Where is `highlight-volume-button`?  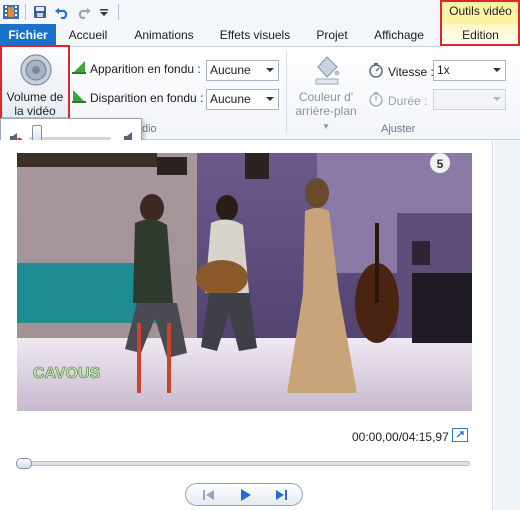 highlight-volume-button is located at coordinates (35, 82).